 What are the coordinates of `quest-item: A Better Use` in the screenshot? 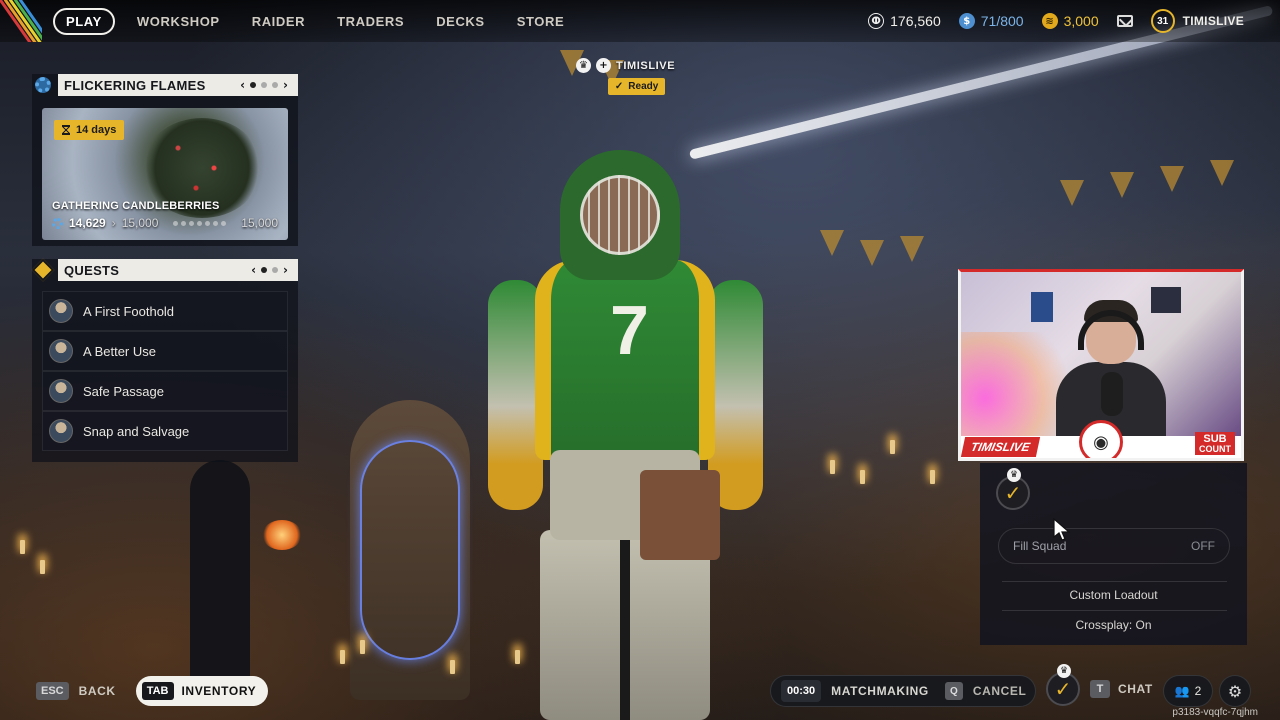 It's located at (165, 351).